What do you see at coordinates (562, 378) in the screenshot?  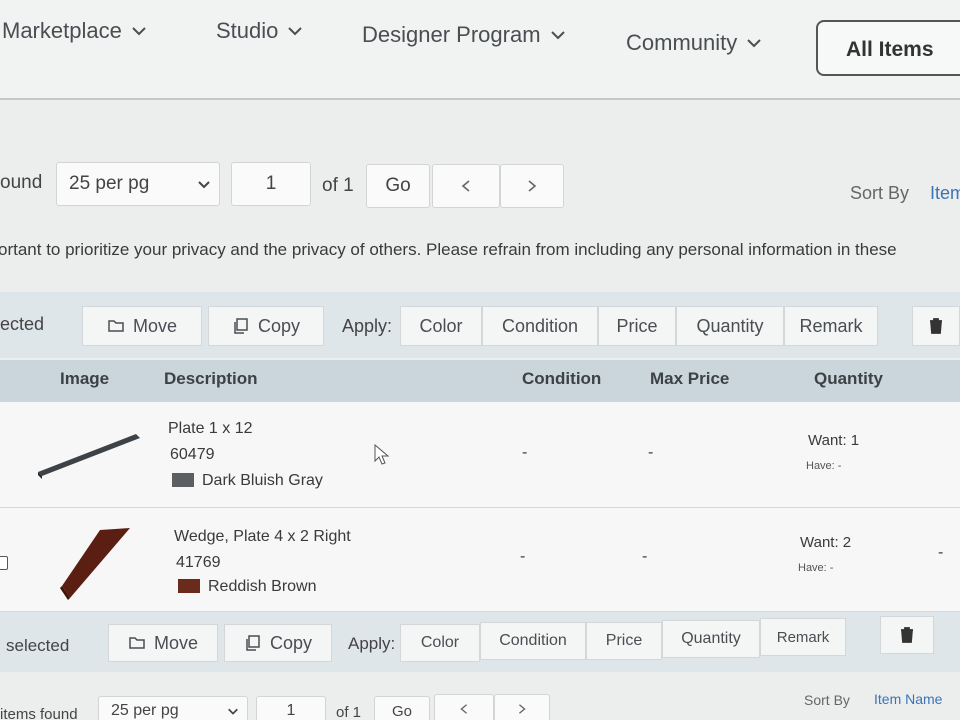 I see `col-condition: Condition` at bounding box center [562, 378].